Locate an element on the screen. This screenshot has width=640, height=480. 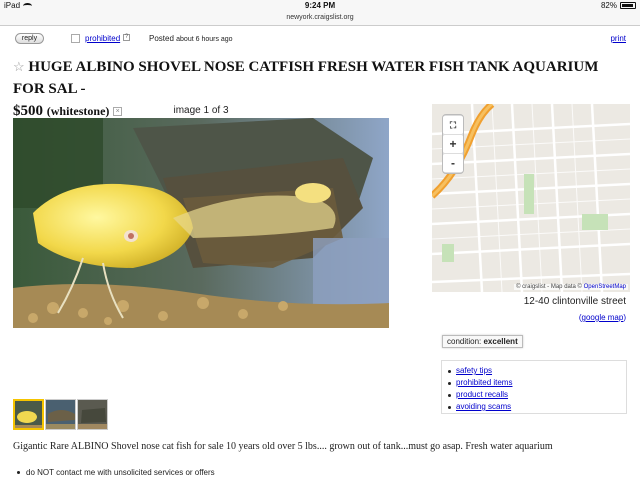
prohibited-flag-link: prohibited is located at coordinates (102, 38).